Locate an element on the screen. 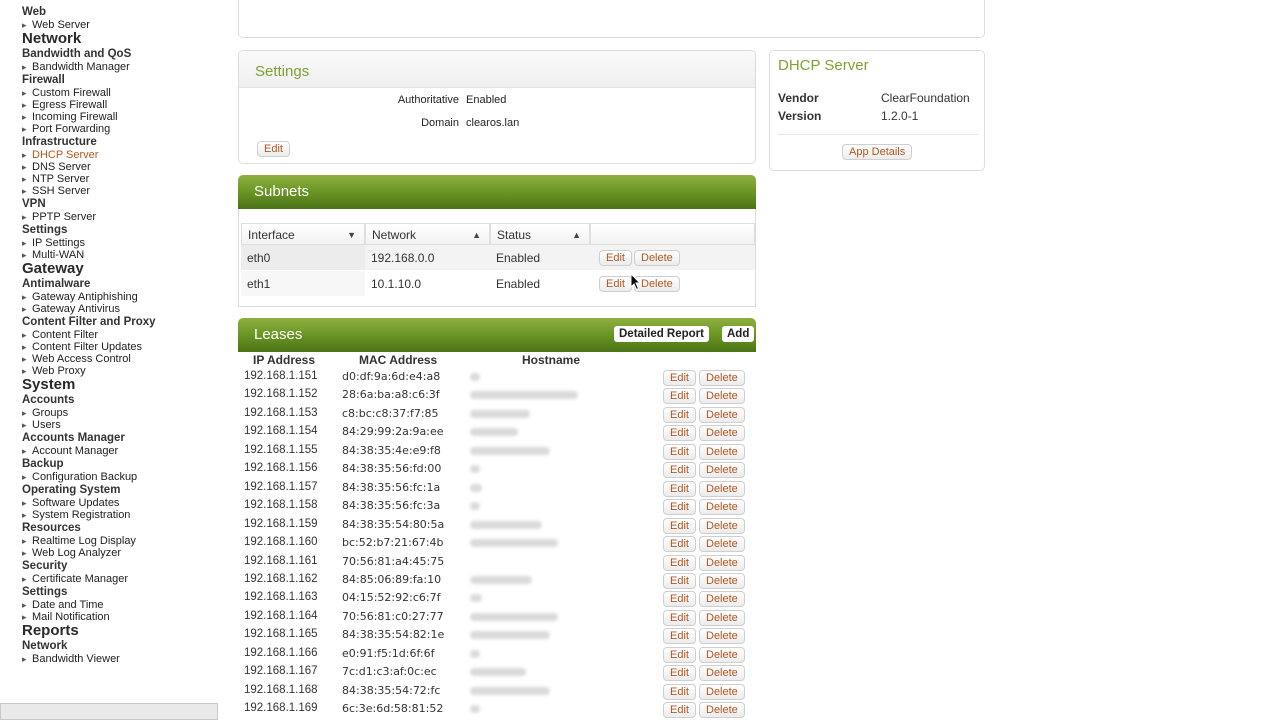 The image size is (1280, 720). app-details-button: App Details is located at coordinates (877, 152).